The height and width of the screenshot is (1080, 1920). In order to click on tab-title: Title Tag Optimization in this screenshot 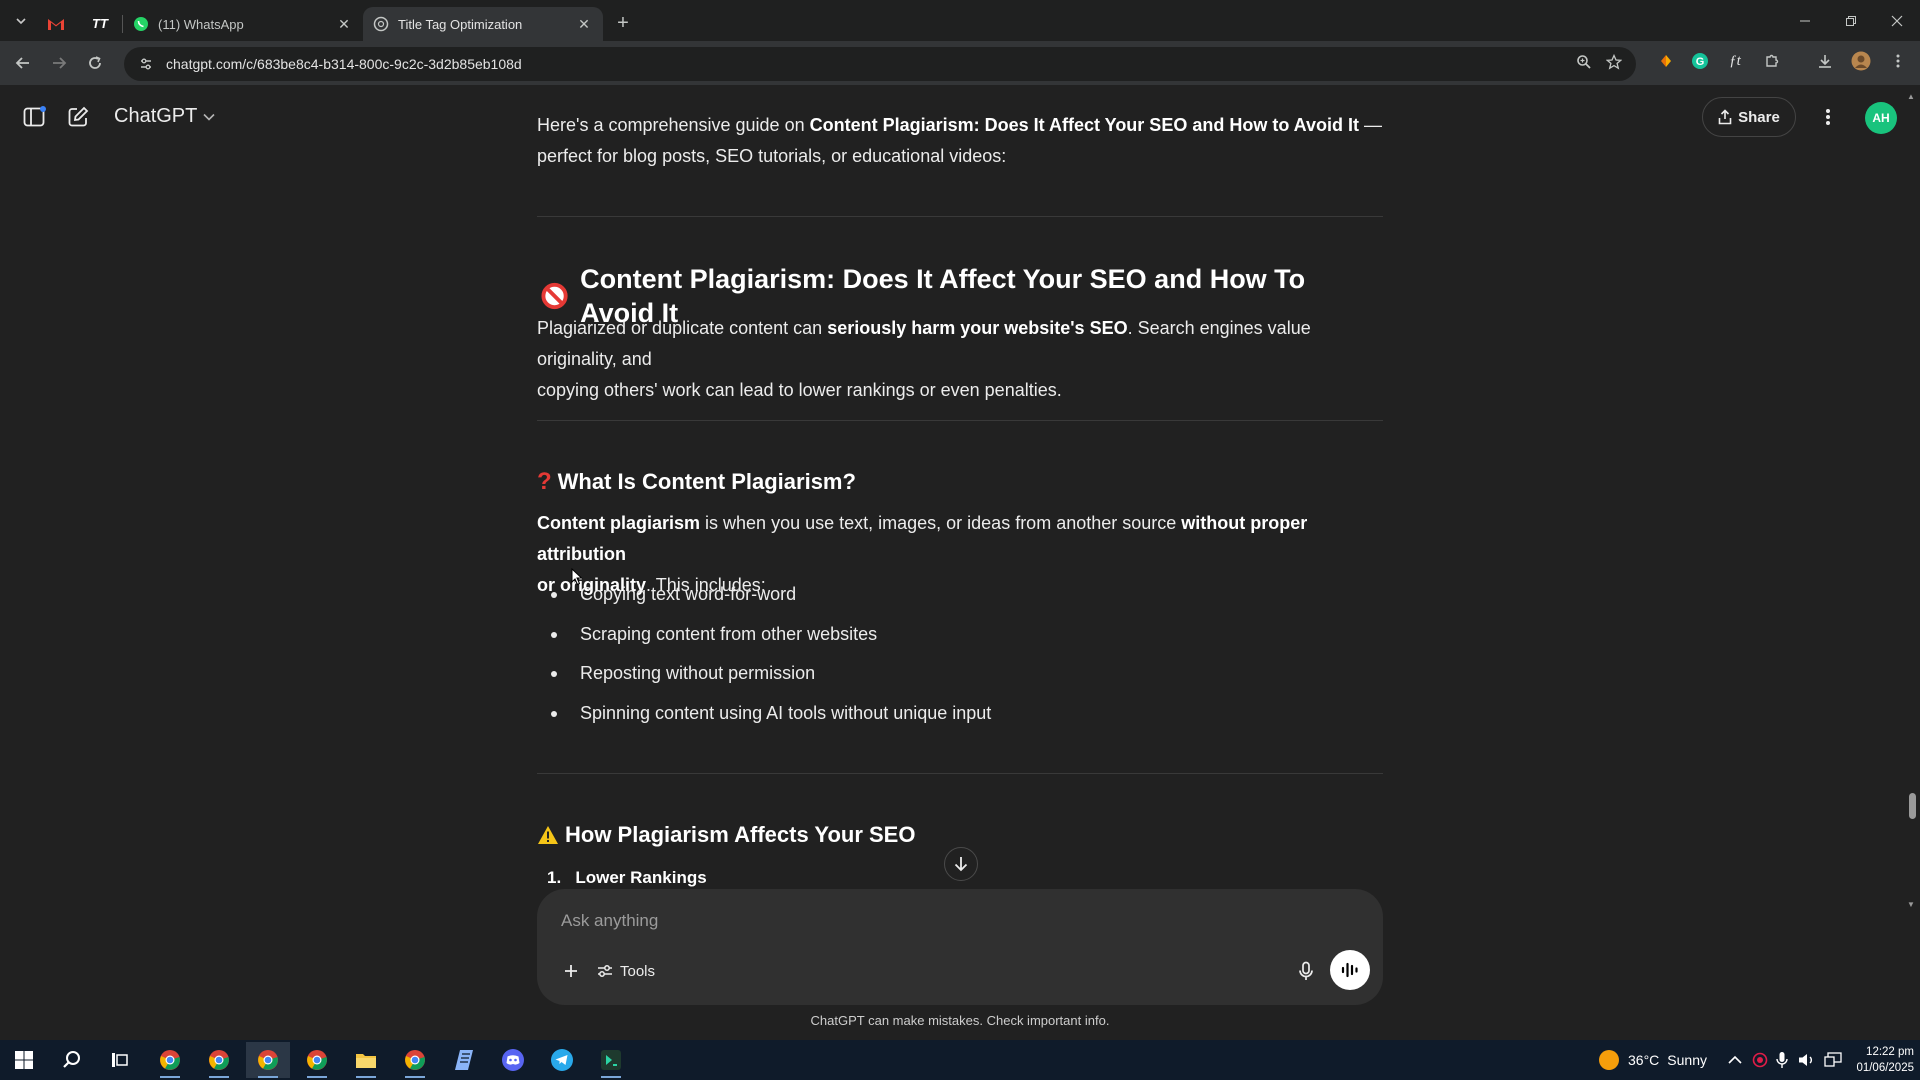, I will do `click(460, 24)`.